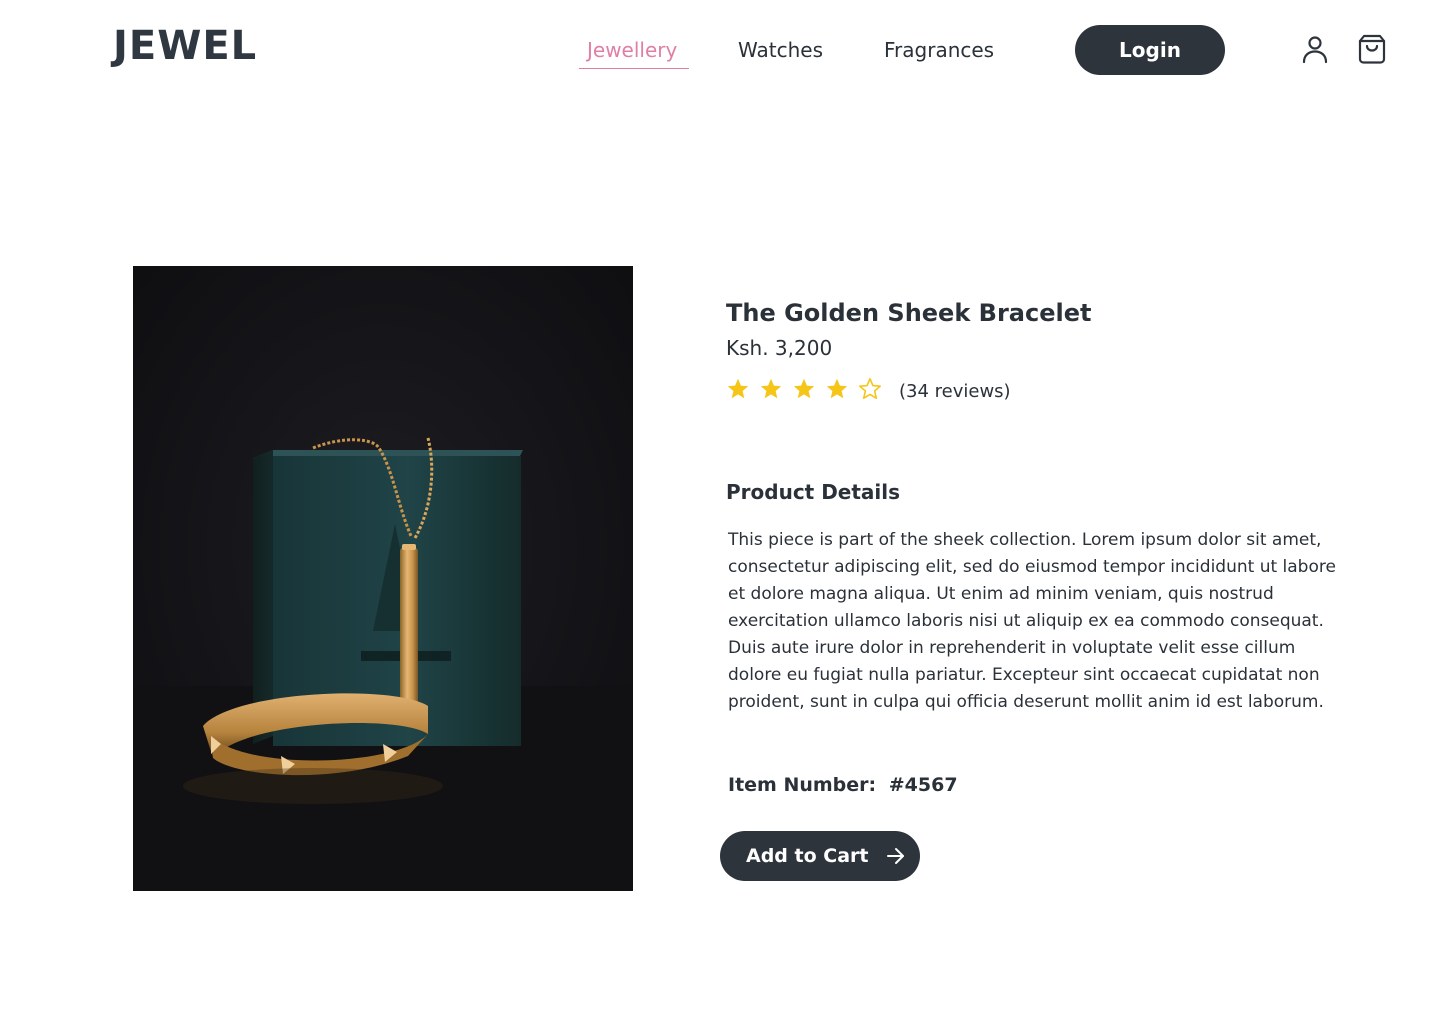 The image size is (1440, 1024). I want to click on rating: (34 reviews), so click(868, 391).